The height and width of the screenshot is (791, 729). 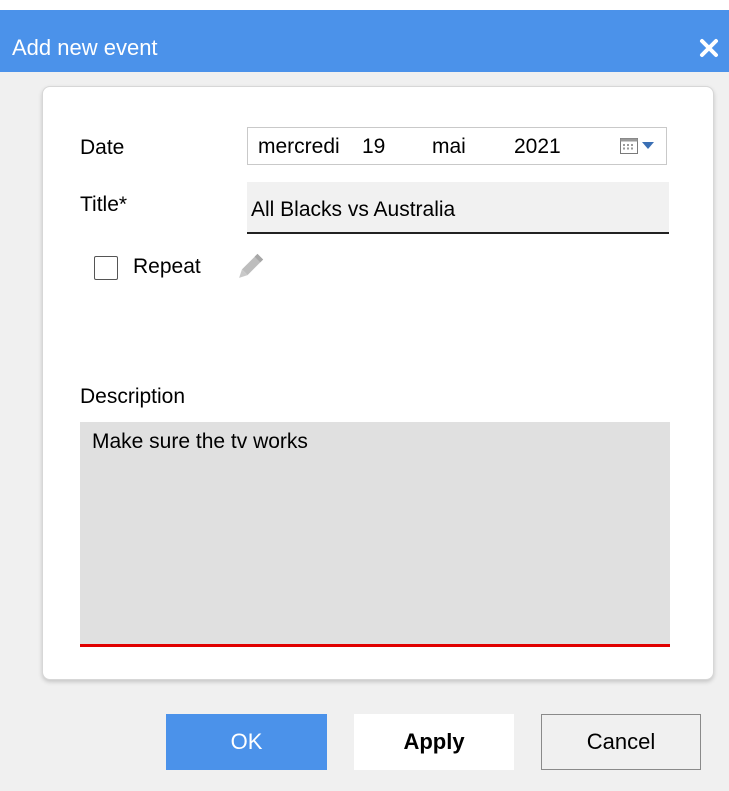 I want to click on date-month: mai, so click(x=449, y=147).